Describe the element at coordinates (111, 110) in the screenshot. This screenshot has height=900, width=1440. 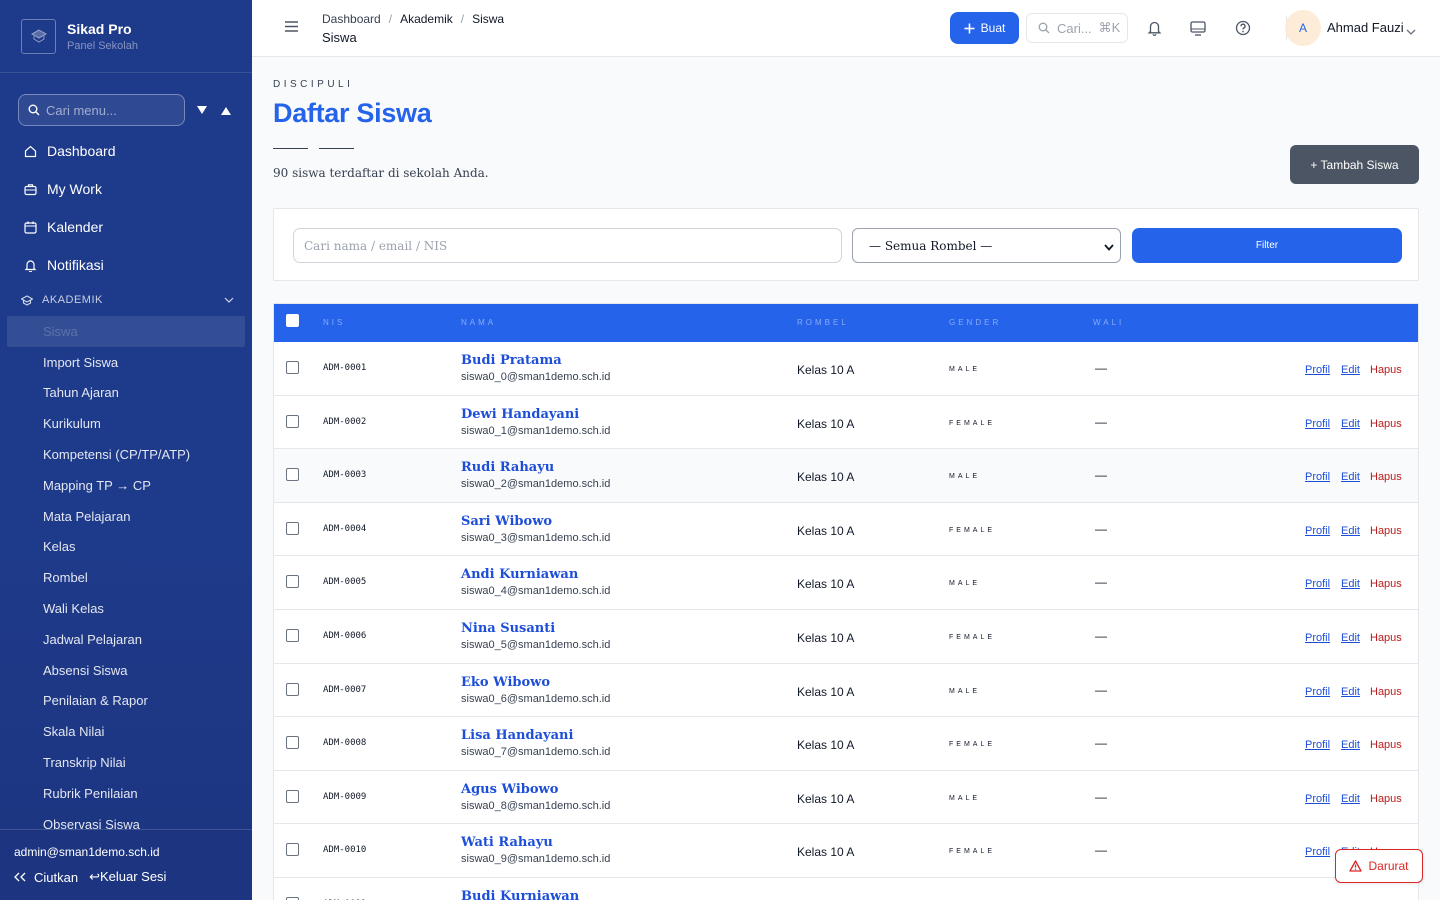
I see `menu-search-input` at that location.